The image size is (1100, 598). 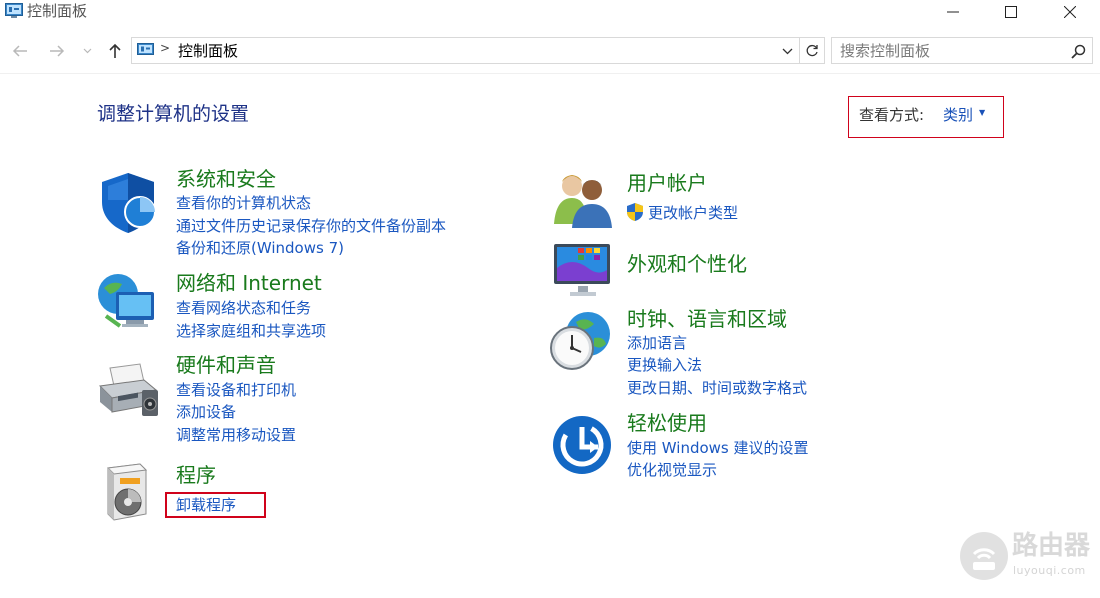 What do you see at coordinates (580, 341) in the screenshot?
I see `clock-globe-icon` at bounding box center [580, 341].